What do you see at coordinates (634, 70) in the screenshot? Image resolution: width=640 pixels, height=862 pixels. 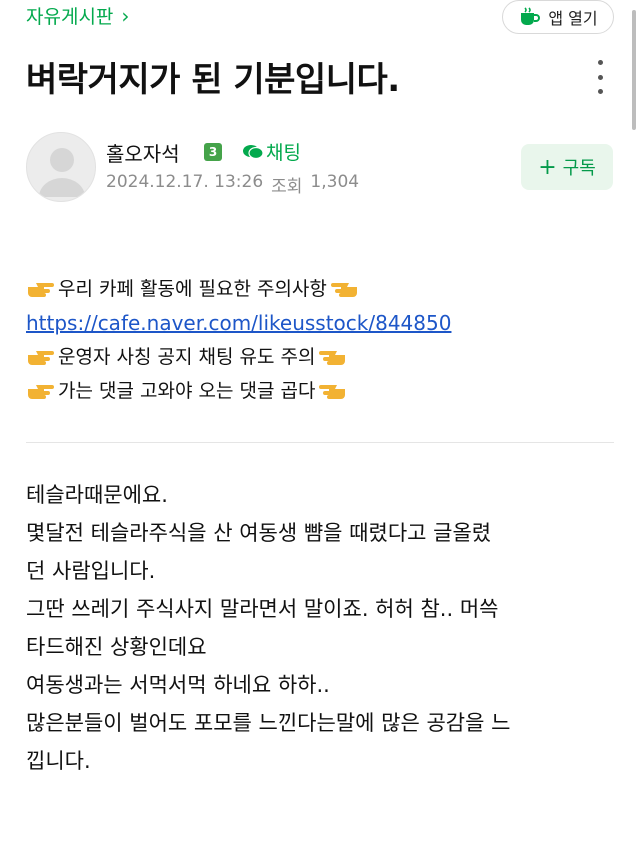 I see `scrollbar` at bounding box center [634, 70].